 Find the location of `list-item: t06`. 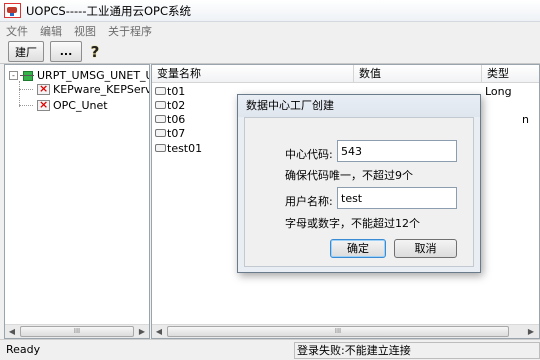

list-item: t06 is located at coordinates (170, 119).